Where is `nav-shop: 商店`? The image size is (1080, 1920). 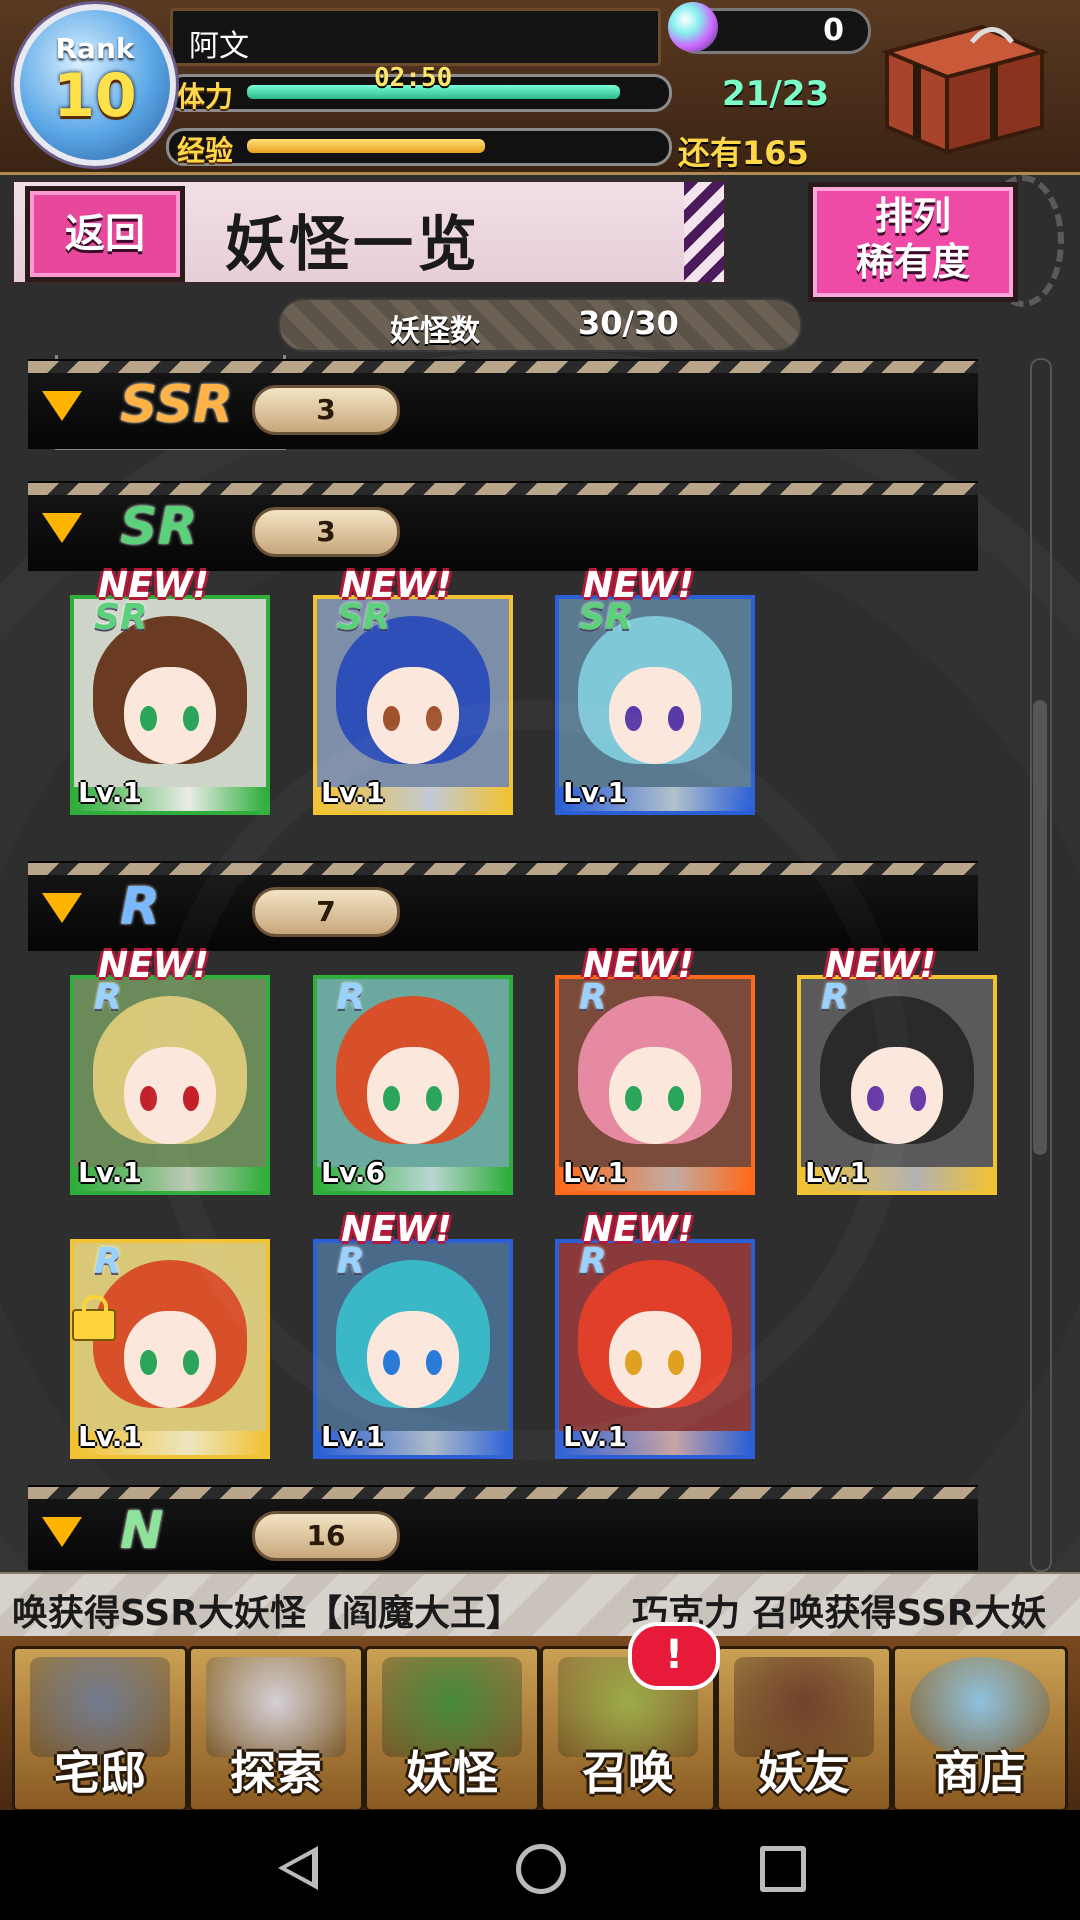
nav-shop: 商店 is located at coordinates (980, 1728).